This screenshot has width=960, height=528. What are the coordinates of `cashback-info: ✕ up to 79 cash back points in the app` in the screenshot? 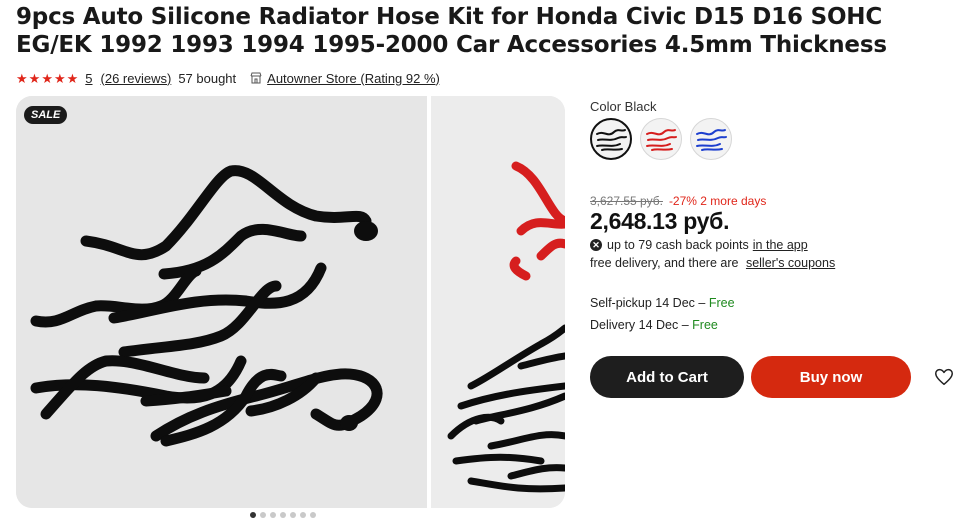 It's located at (699, 245).